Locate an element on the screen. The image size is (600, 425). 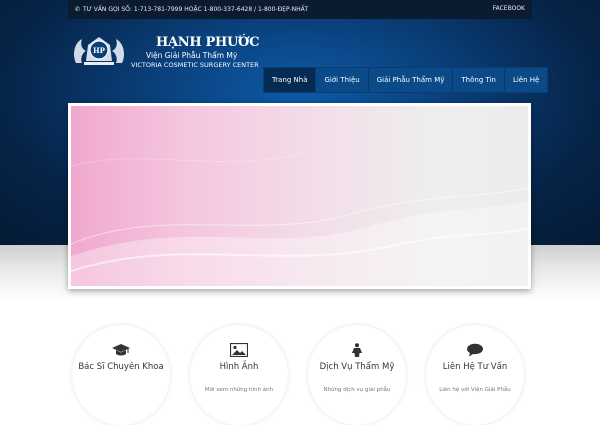
feature-title: Dịch Vụ Thẩm Mỹ is located at coordinates (357, 367).